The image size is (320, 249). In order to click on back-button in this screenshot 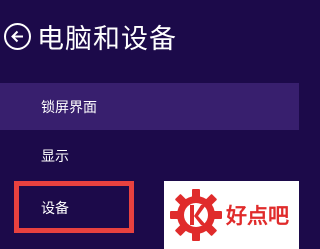, I will do `click(17, 36)`.